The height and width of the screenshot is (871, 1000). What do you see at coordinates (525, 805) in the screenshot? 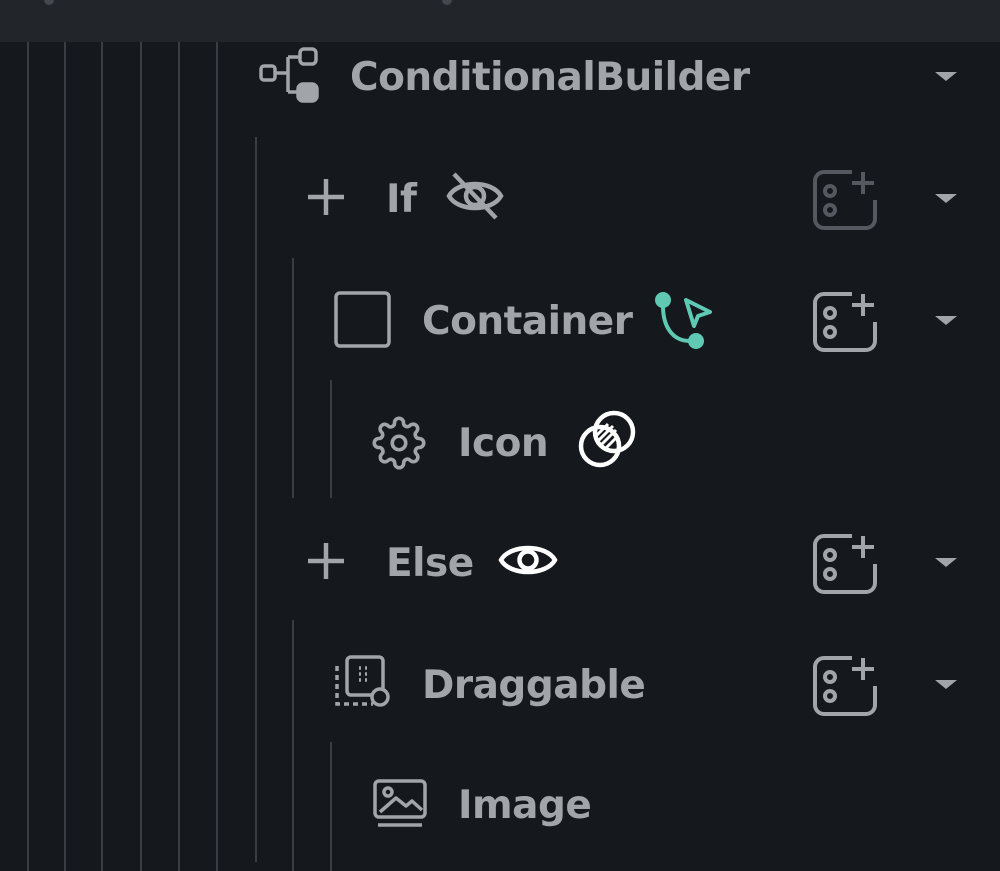
I see `tree-item-label: Image` at bounding box center [525, 805].